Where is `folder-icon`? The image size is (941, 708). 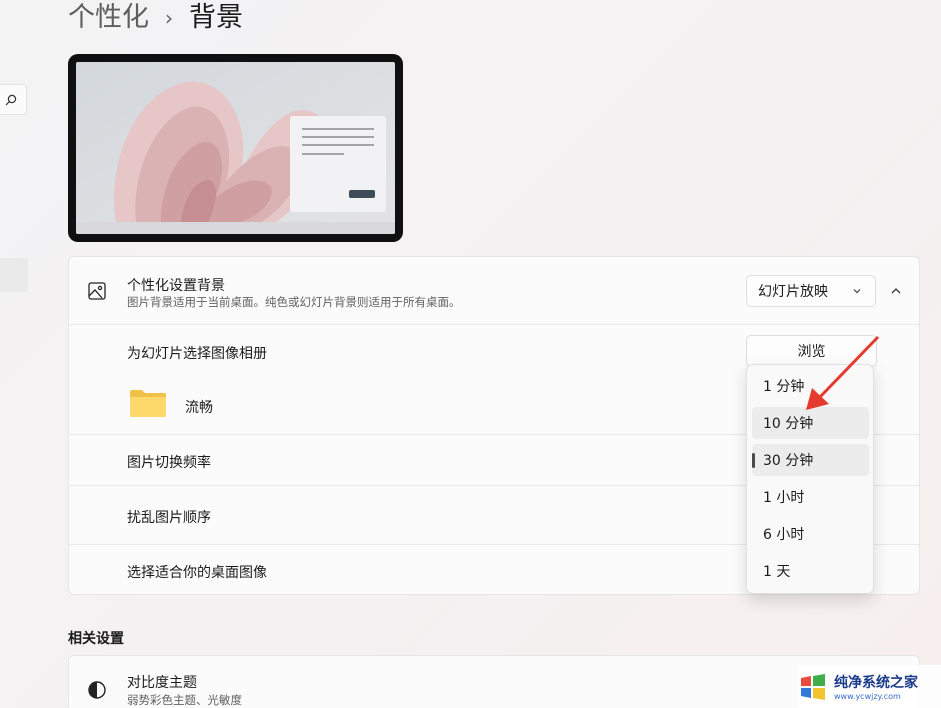 folder-icon is located at coordinates (148, 403).